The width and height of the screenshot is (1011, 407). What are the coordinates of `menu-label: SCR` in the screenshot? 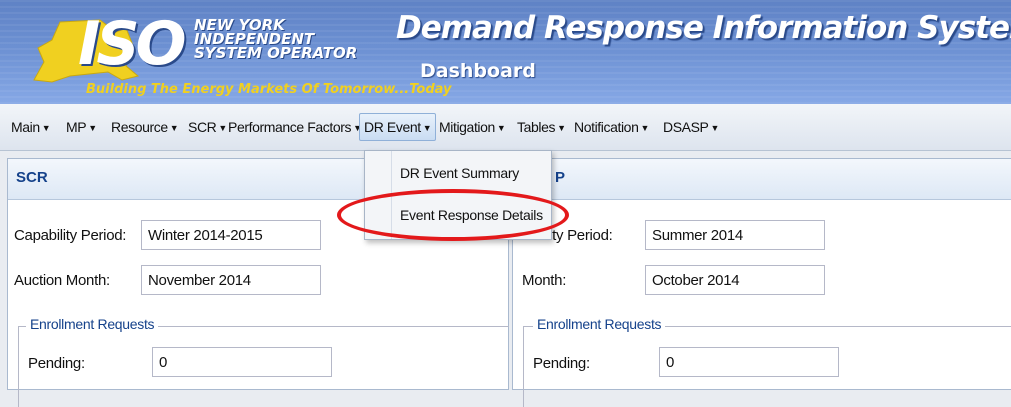 It's located at (202, 127).